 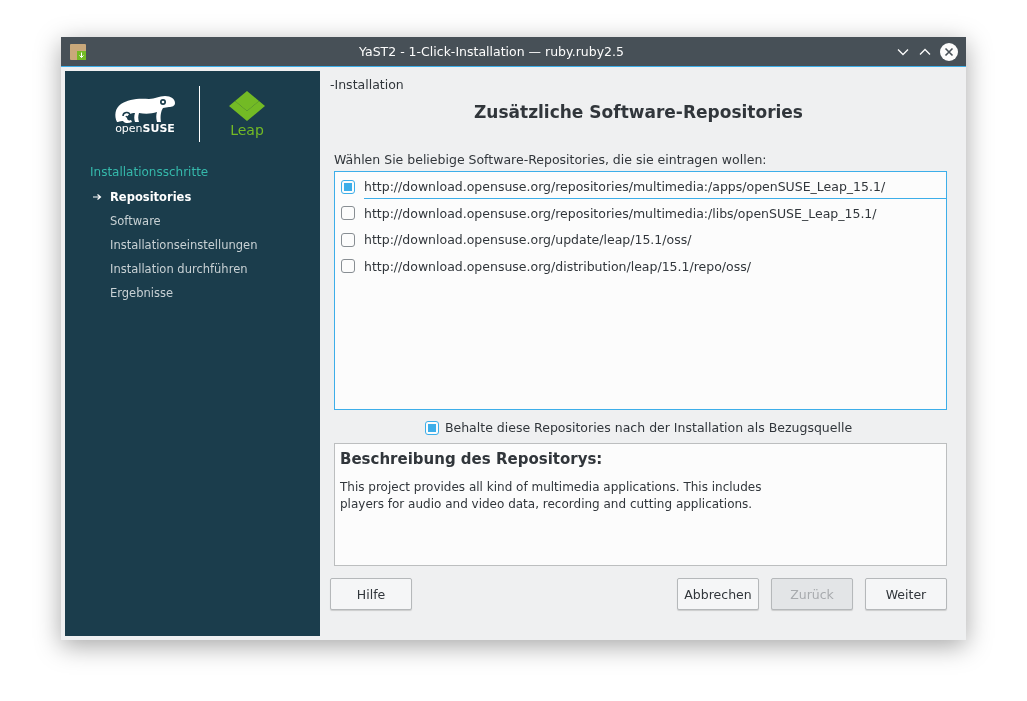 What do you see at coordinates (655, 213) in the screenshot?
I see `repository-item: http://download.opensuse.org/repositories/multimedia:/libs/openSUSE_Leap_15.1/` at bounding box center [655, 213].